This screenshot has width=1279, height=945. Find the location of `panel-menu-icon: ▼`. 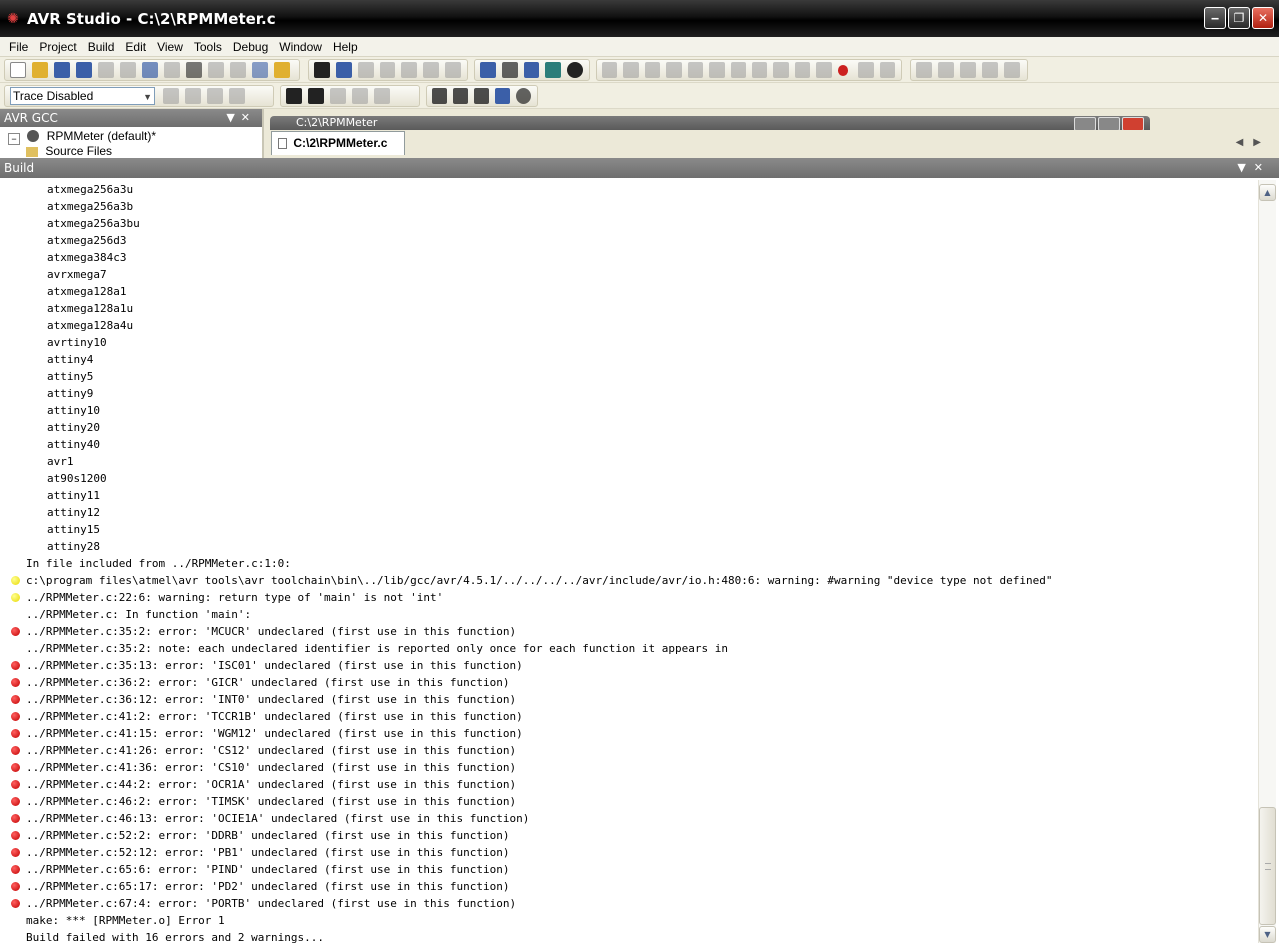

panel-menu-icon: ▼ is located at coordinates (233, 117).